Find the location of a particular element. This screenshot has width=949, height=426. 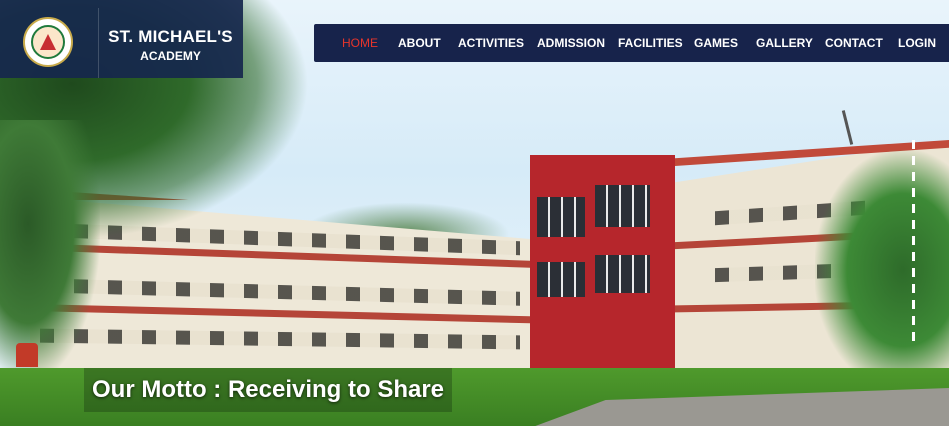

scroll-indicator is located at coordinates (913, 242).